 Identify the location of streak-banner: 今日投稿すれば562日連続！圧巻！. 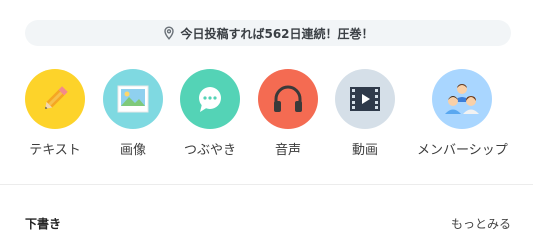
(268, 33).